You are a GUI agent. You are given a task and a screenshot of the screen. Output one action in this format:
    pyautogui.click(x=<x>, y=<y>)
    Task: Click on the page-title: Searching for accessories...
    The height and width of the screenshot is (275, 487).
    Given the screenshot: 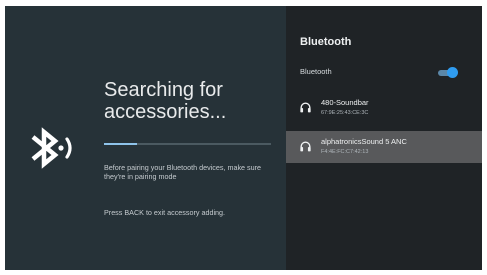 What is the action you would take?
    pyautogui.click(x=165, y=101)
    